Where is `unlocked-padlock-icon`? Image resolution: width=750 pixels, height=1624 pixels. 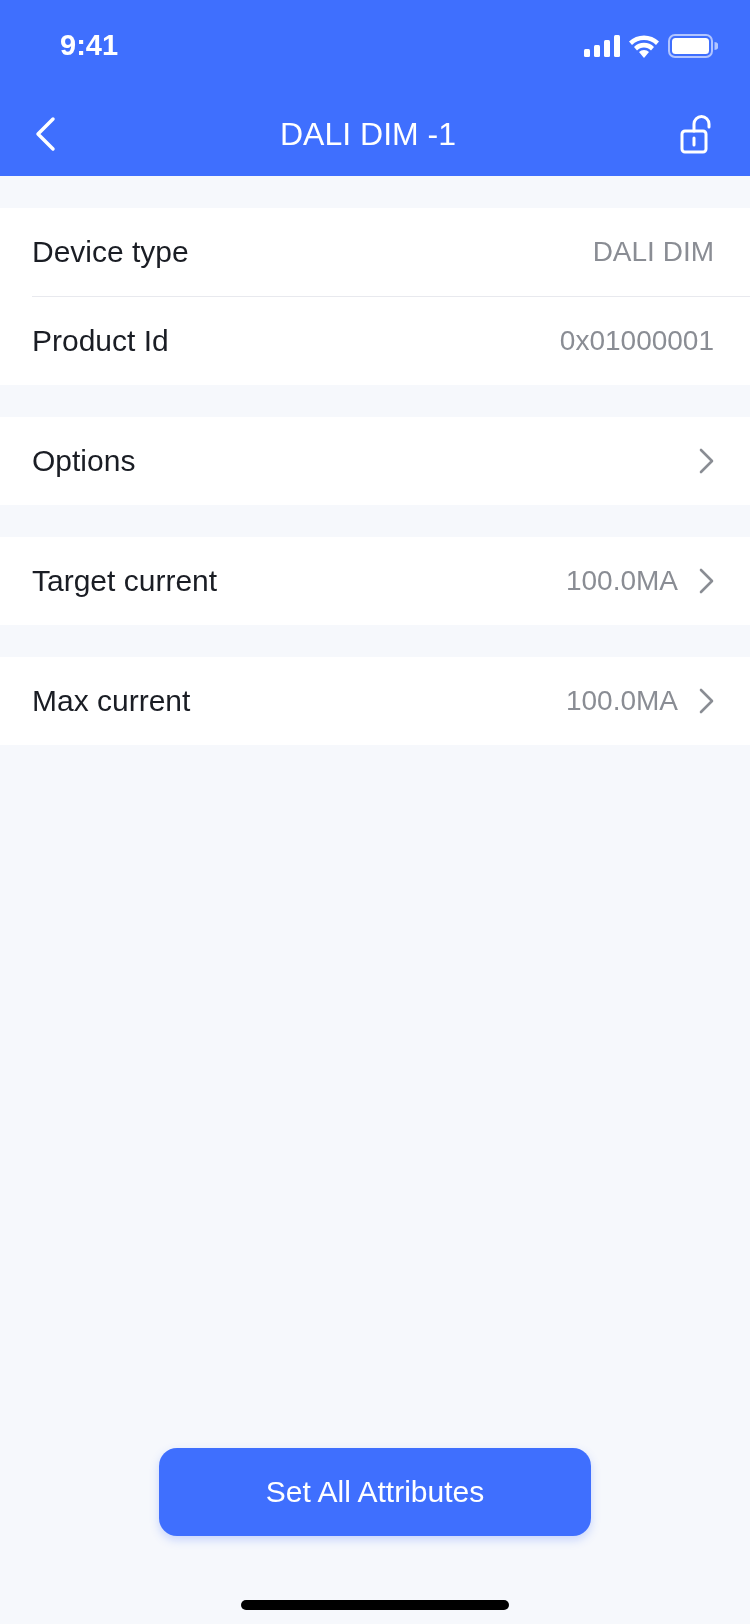
unlocked-padlock-icon is located at coordinates (697, 134).